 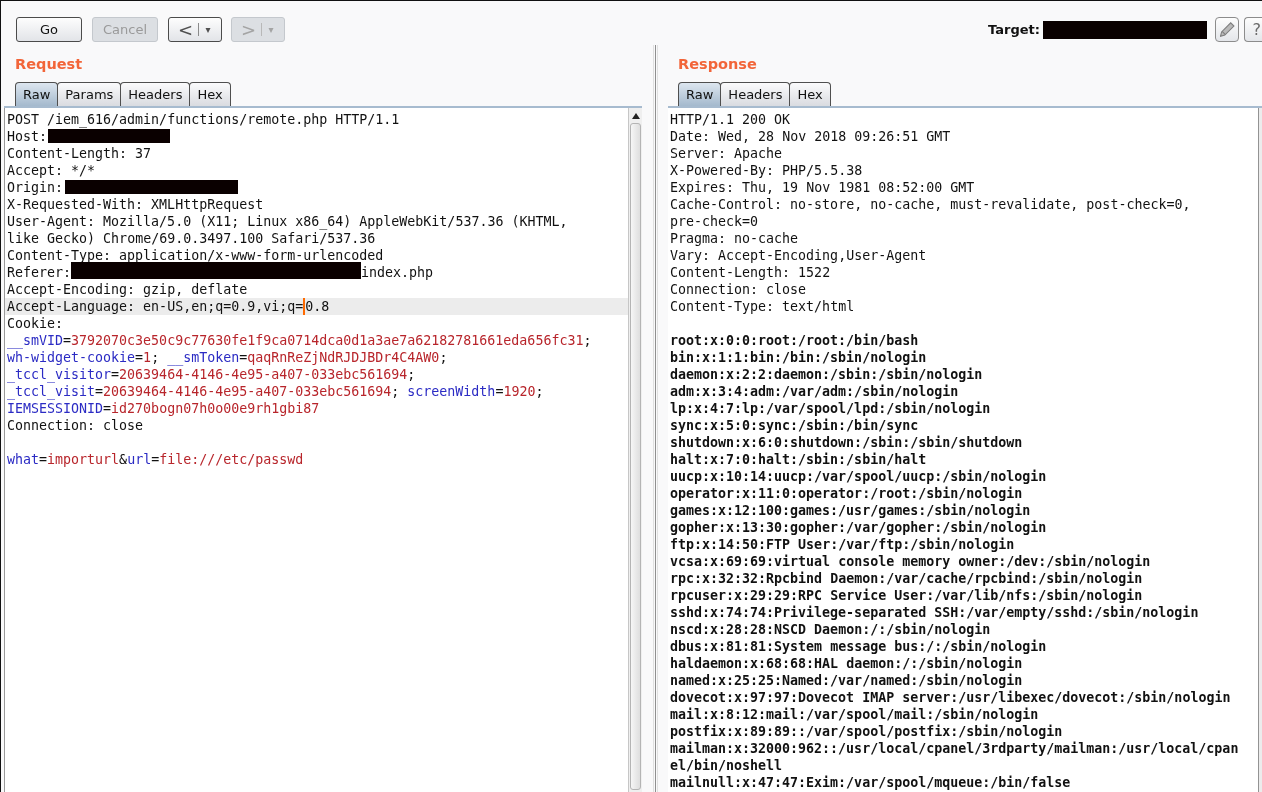 What do you see at coordinates (794, 340) in the screenshot?
I see `response-body-line: root:x:0:0:root:/root:/bin/bash` at bounding box center [794, 340].